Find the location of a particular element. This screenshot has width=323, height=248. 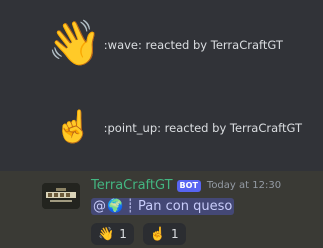

message-header: TerraCraftGT BOT Today at 12:30 is located at coordinates (186, 185).